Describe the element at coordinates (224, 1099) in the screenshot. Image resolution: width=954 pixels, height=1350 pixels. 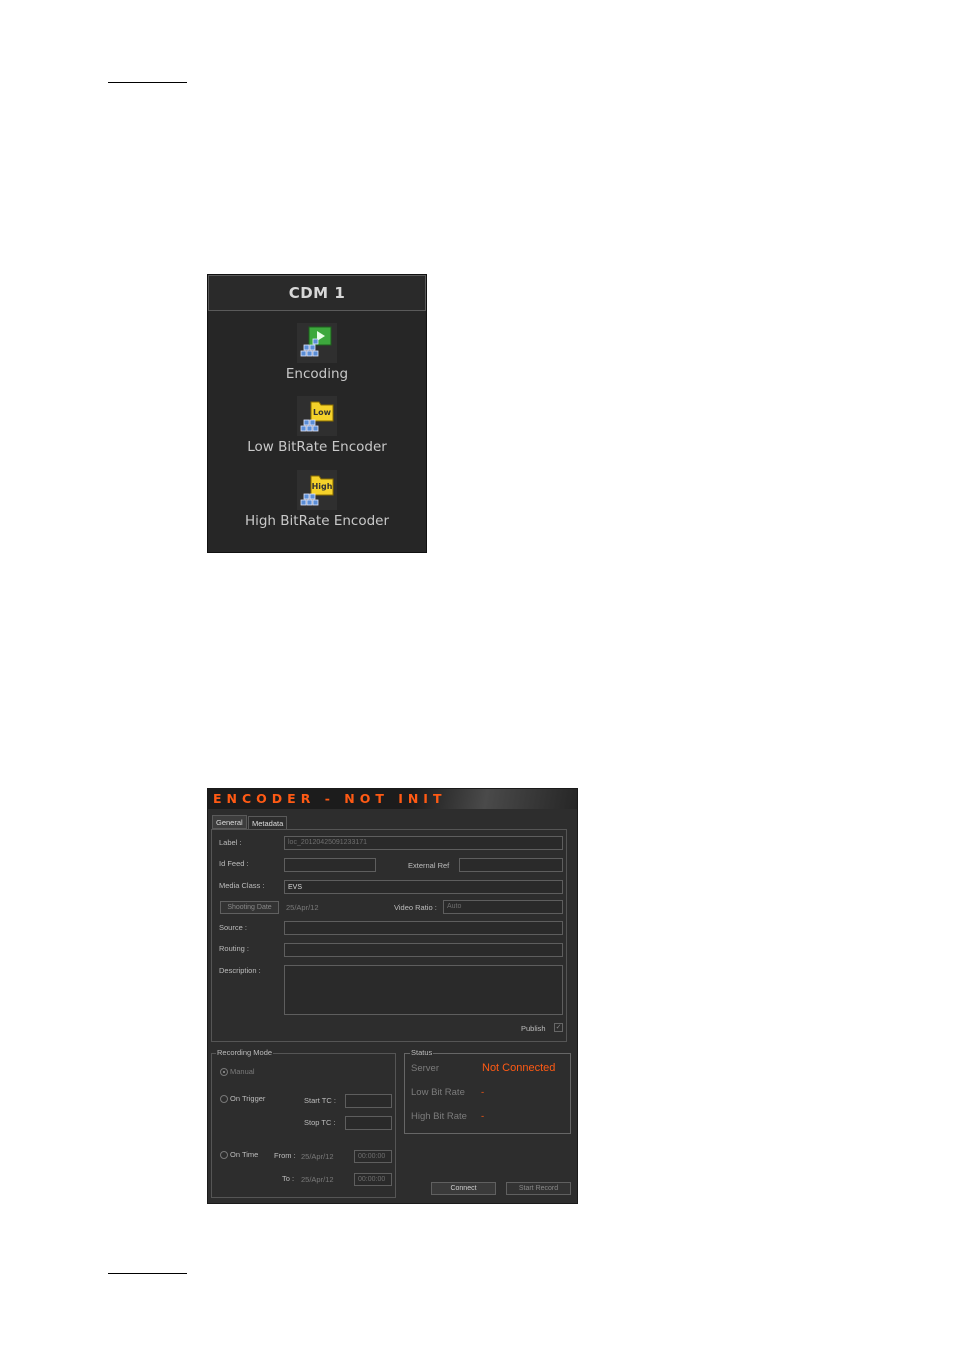
I see `on-trigger-radio` at that location.